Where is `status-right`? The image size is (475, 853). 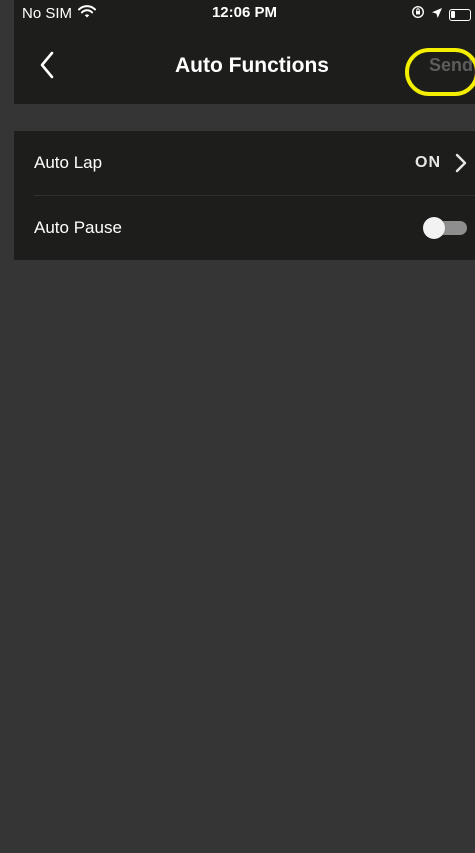
status-right is located at coordinates (441, 14).